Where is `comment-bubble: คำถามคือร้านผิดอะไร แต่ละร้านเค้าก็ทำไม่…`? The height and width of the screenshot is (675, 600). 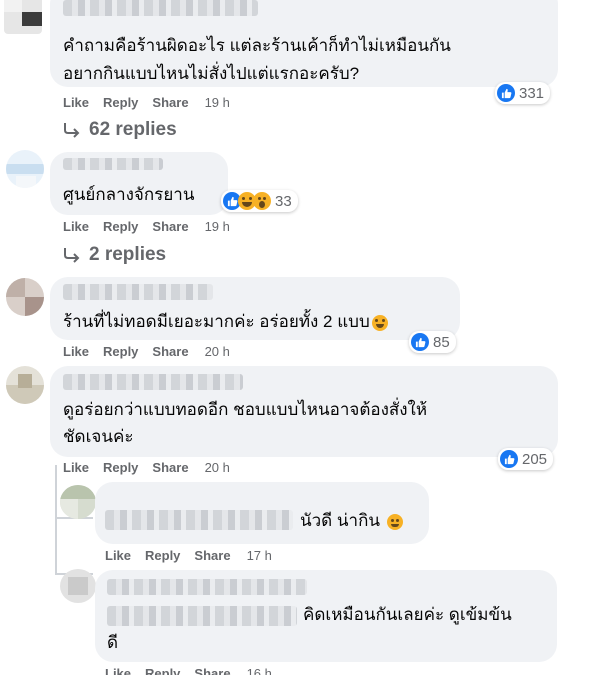 comment-bubble: คำถามคือร้านผิดอะไร แต่ละร้านเค้าก็ทำไม่… is located at coordinates (304, 43).